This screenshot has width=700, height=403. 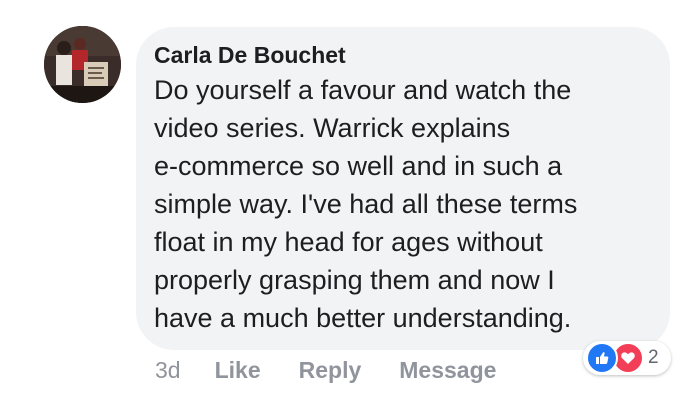 What do you see at coordinates (653, 357) in the screenshot?
I see `reaction-count: 2` at bounding box center [653, 357].